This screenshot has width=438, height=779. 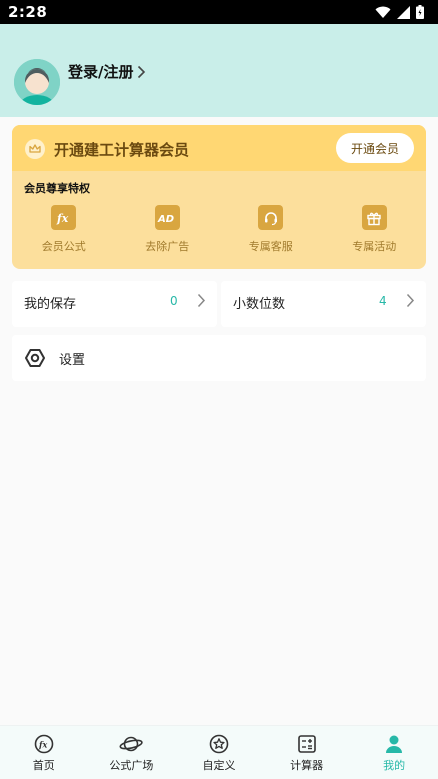 What do you see at coordinates (403, 12) in the screenshot?
I see `signal-icon` at bounding box center [403, 12].